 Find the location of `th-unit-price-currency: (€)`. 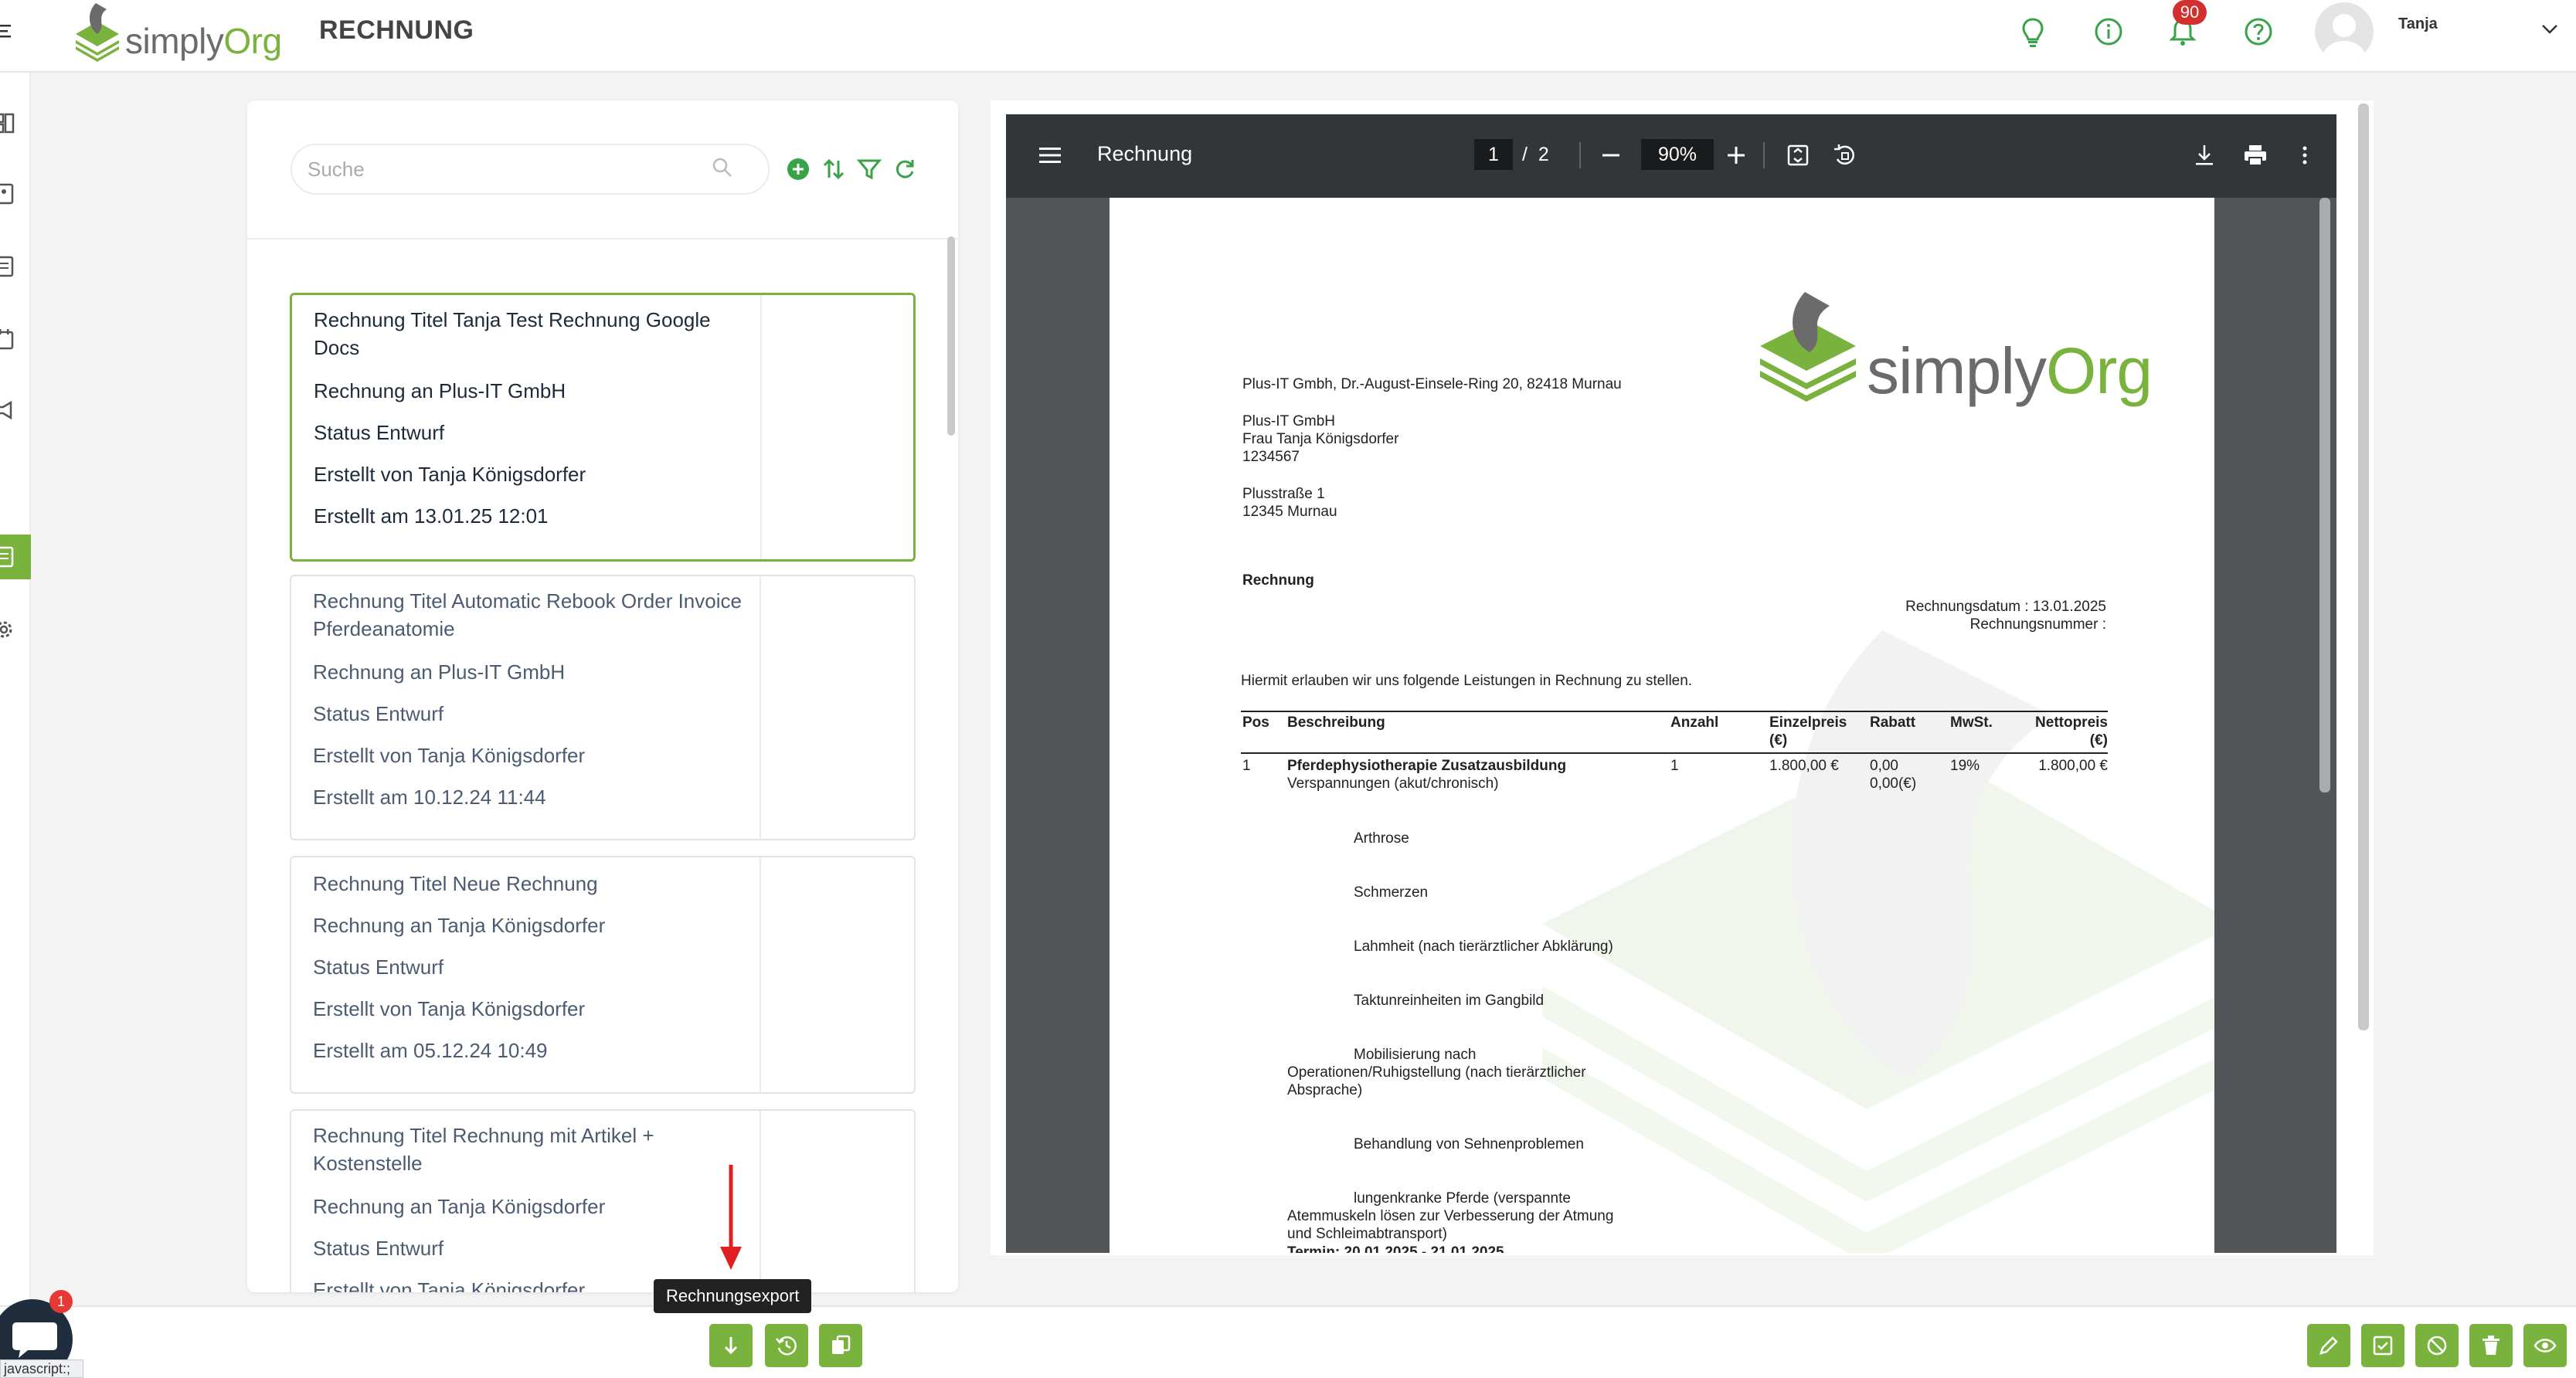

th-unit-price-currency: (€) is located at coordinates (1778, 740).